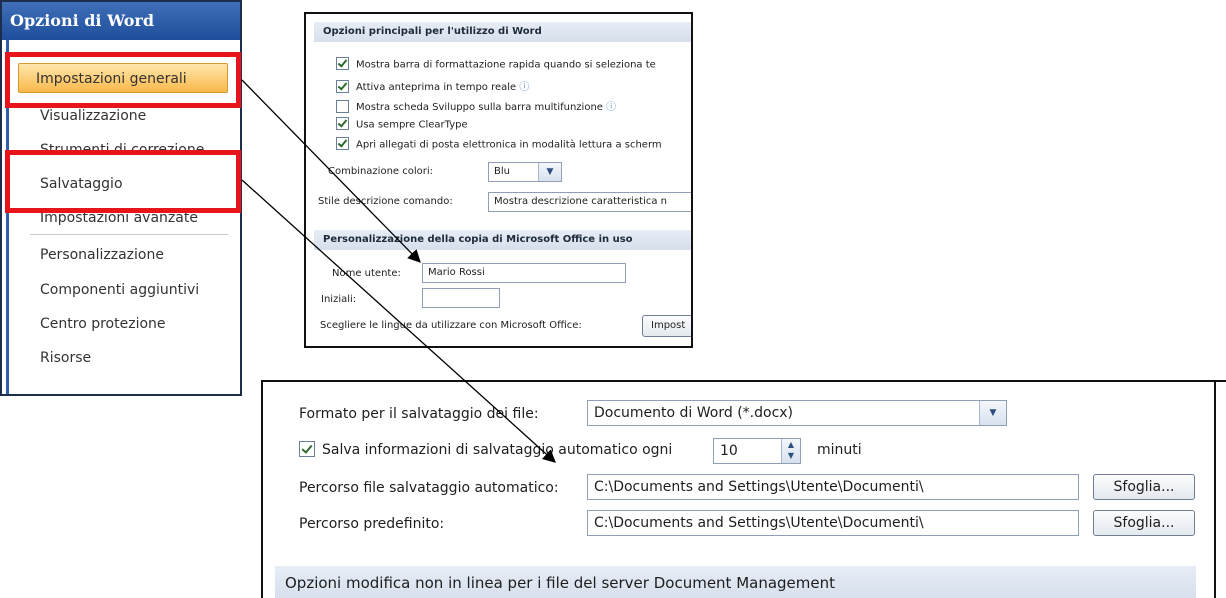  Describe the element at coordinates (121, 290) in the screenshot. I see `nav-item-componenti-aggiuntivi: Componenti aggiuntivi` at that location.